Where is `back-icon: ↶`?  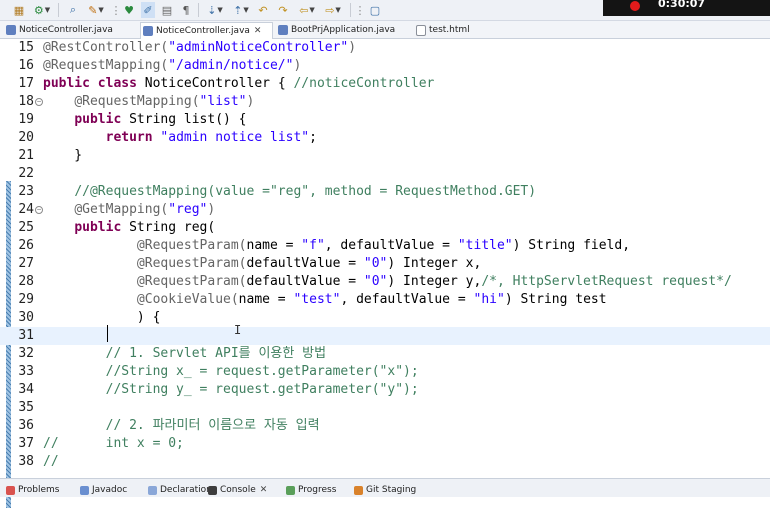 back-icon: ↶ is located at coordinates (263, 10).